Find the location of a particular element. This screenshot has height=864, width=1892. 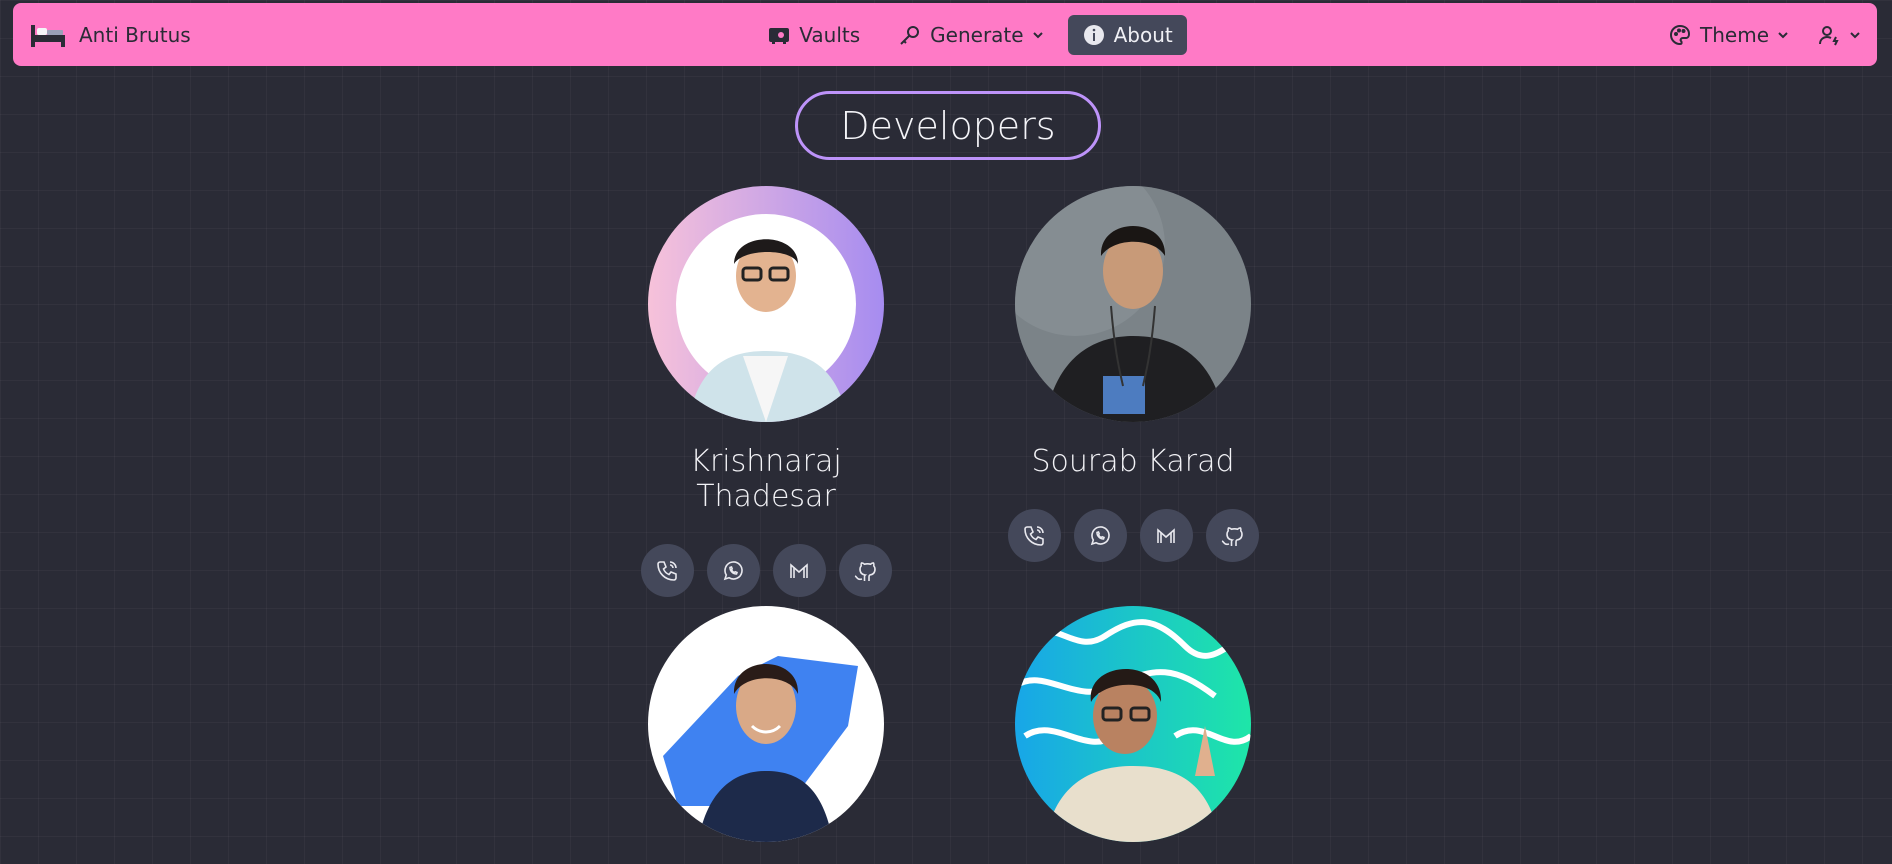

developer-card: Krishnaraj Thadesar is located at coordinates (766, 391).